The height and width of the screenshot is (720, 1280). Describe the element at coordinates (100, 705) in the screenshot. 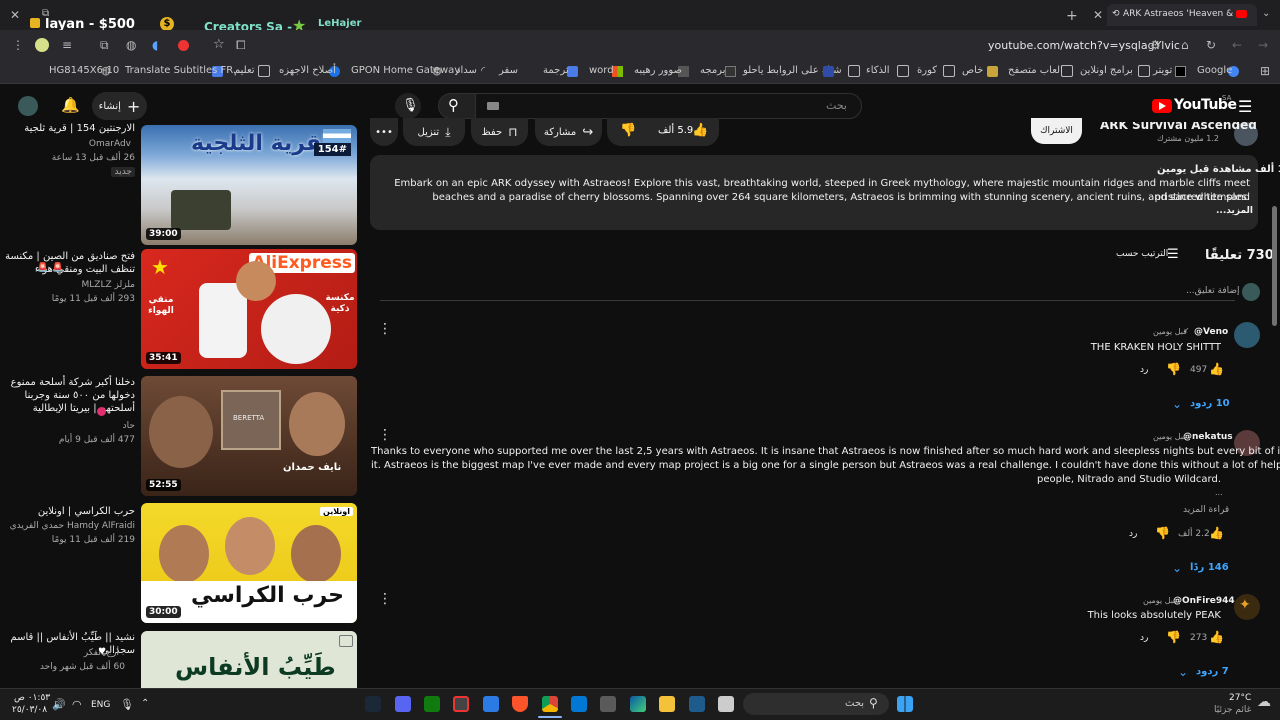

I see `language-indicator: ENG` at that location.